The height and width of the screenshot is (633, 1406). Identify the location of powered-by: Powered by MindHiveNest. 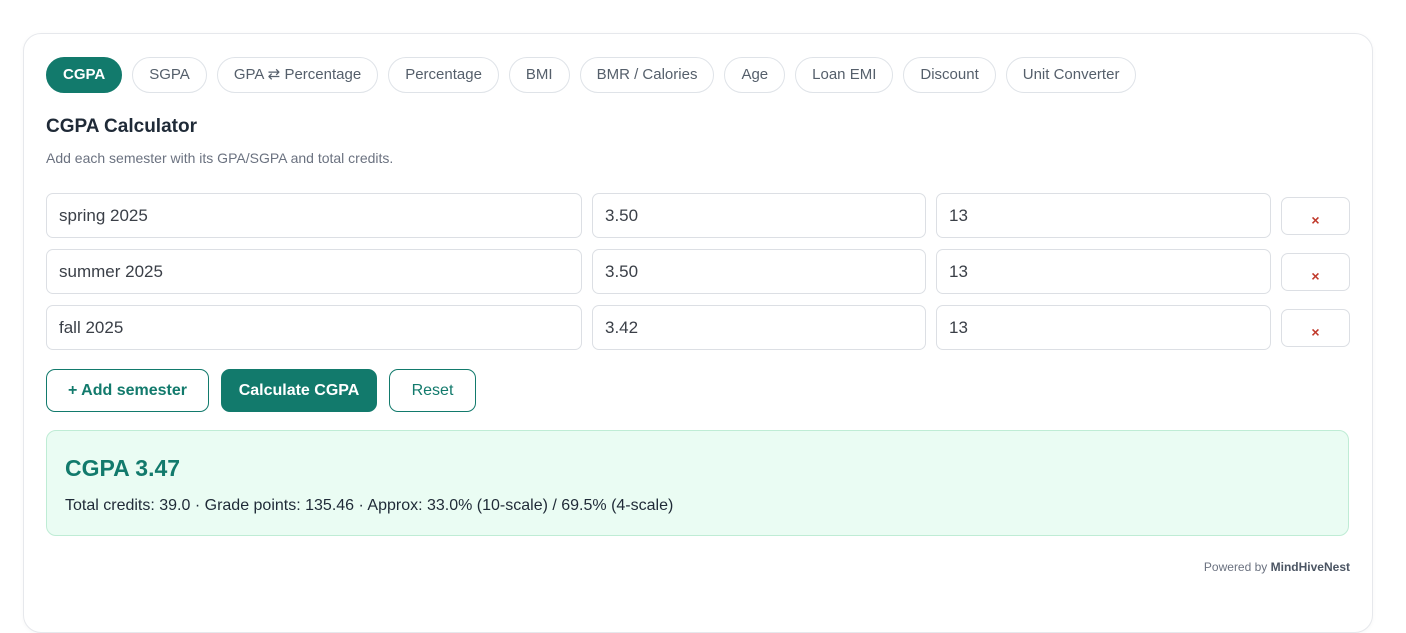
(1277, 567).